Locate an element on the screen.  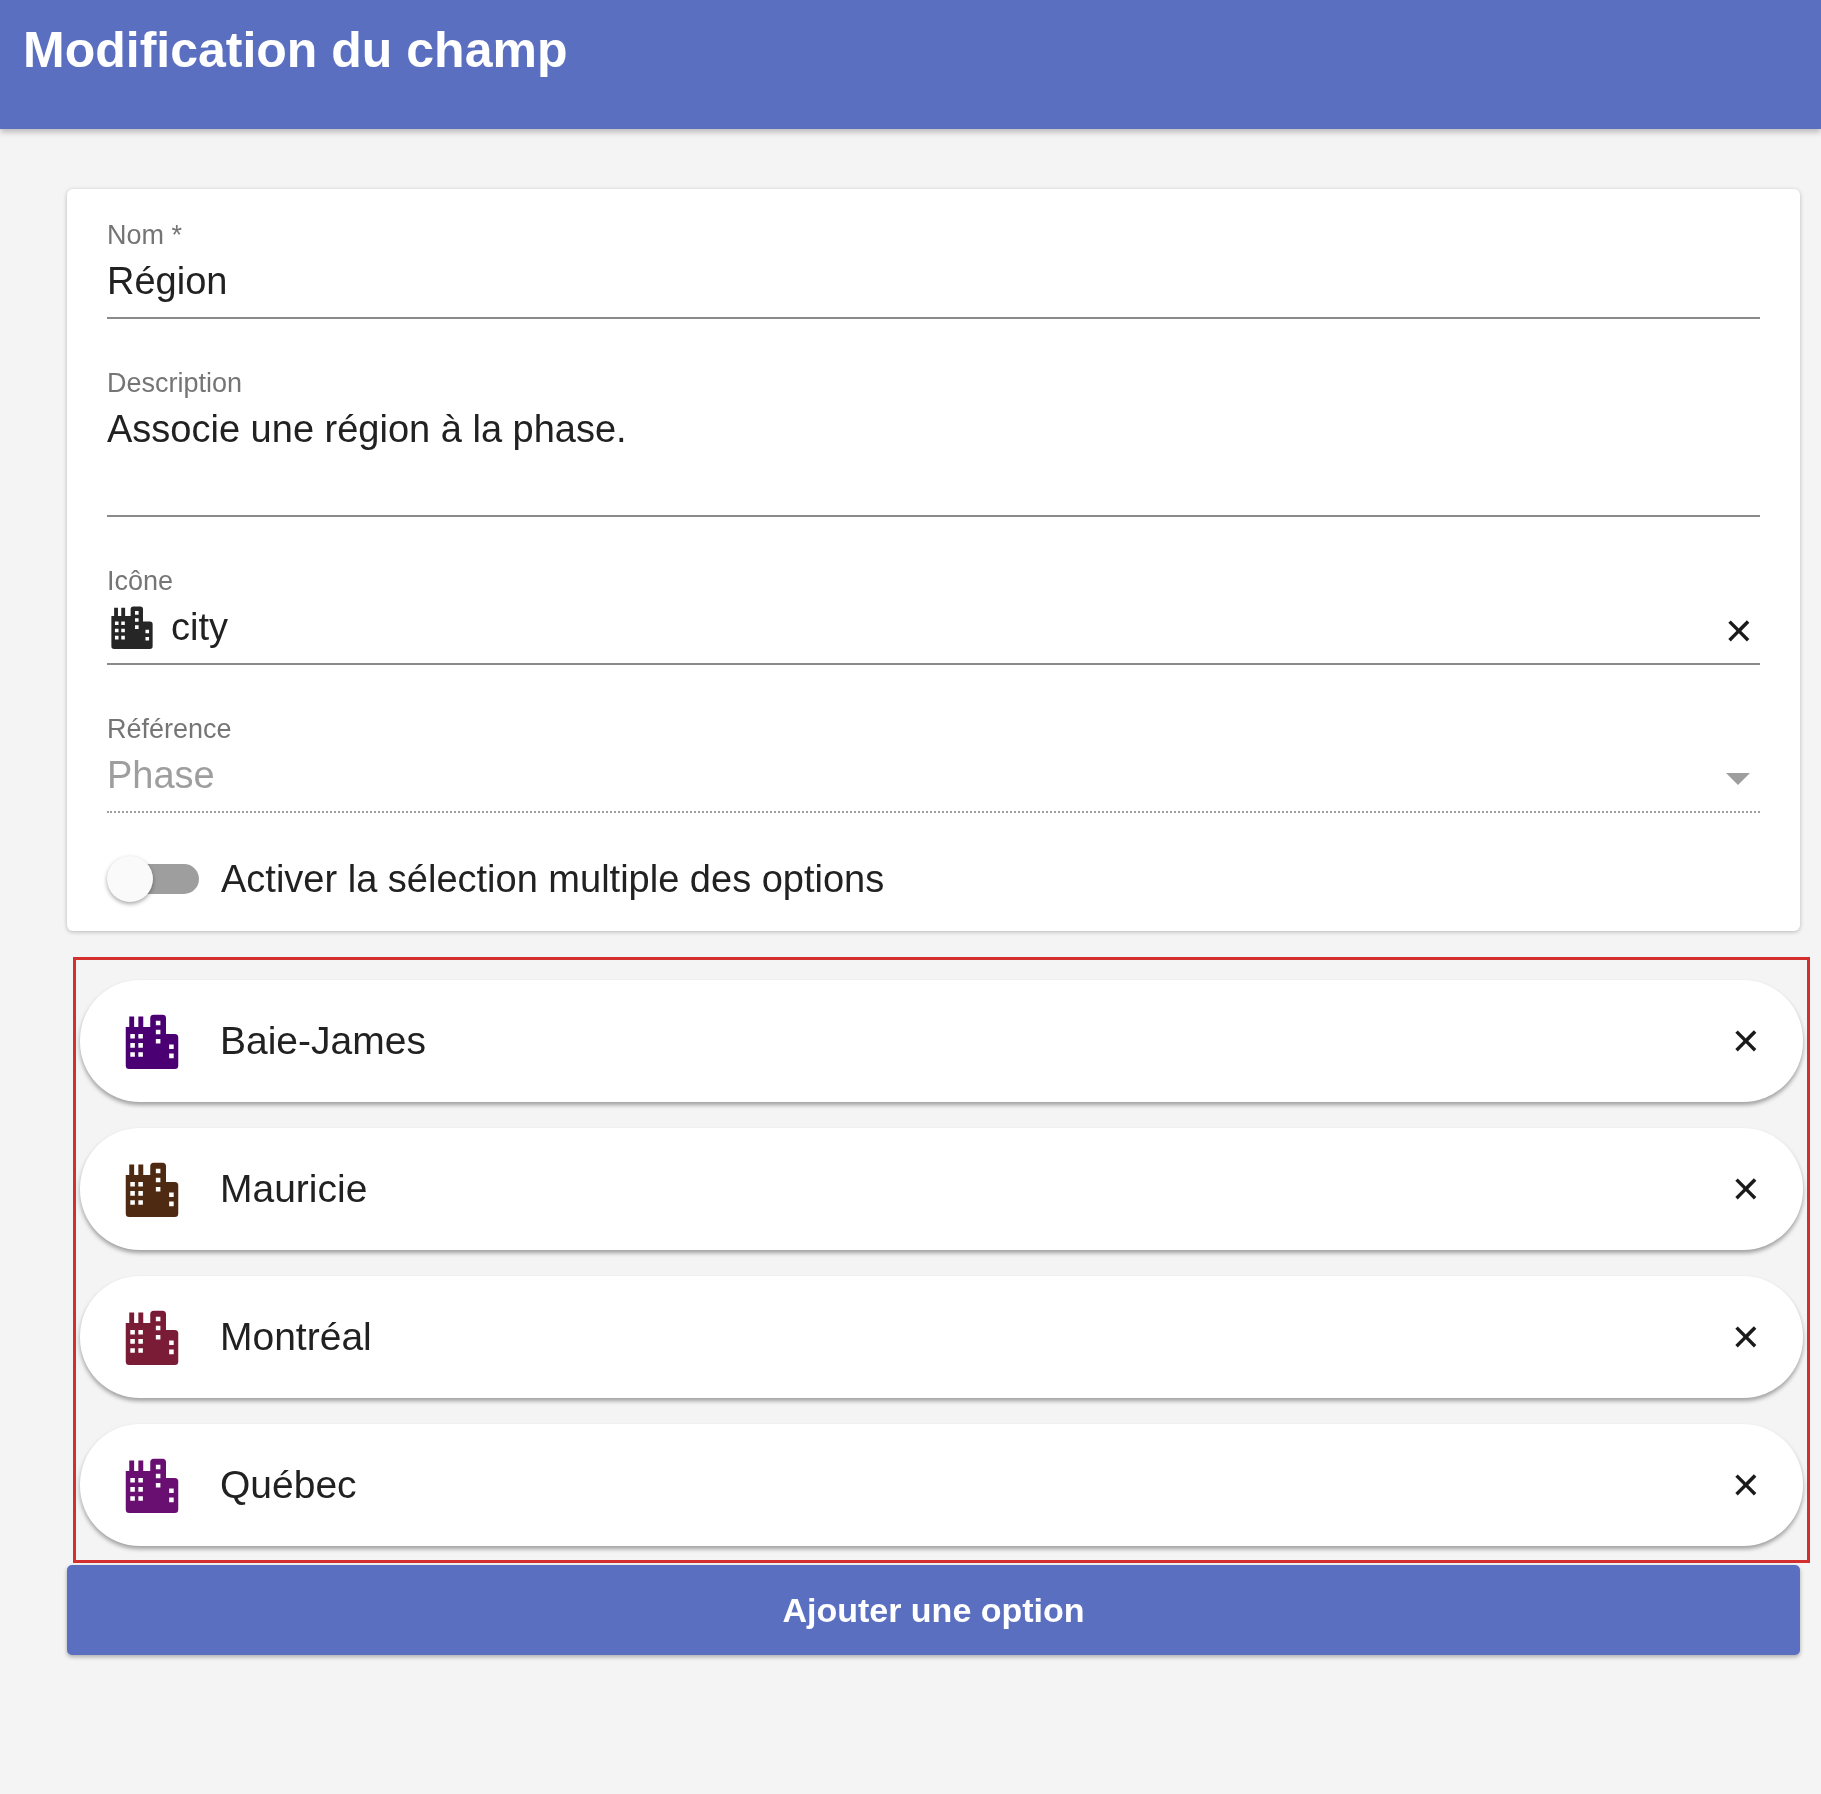
field-value: city is located at coordinates (200, 627).